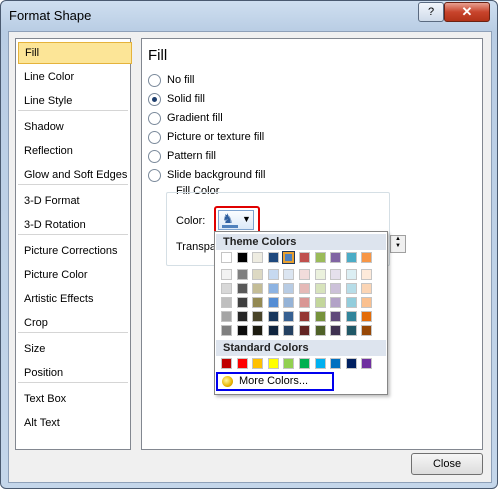 This screenshot has width=498, height=489. What do you see at coordinates (74, 201) in the screenshot?
I see `nav-item: 3-D Format` at bounding box center [74, 201].